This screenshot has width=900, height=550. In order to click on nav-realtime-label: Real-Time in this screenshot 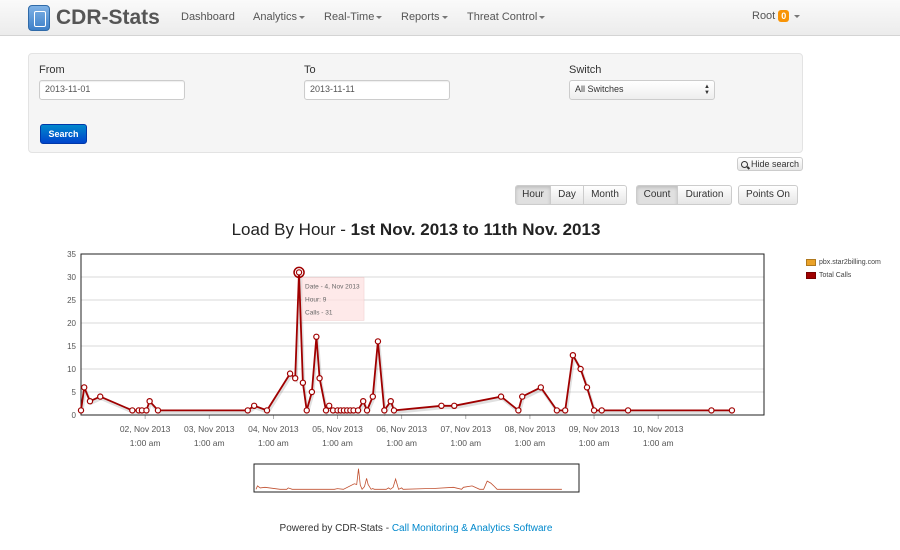, I will do `click(349, 17)`.